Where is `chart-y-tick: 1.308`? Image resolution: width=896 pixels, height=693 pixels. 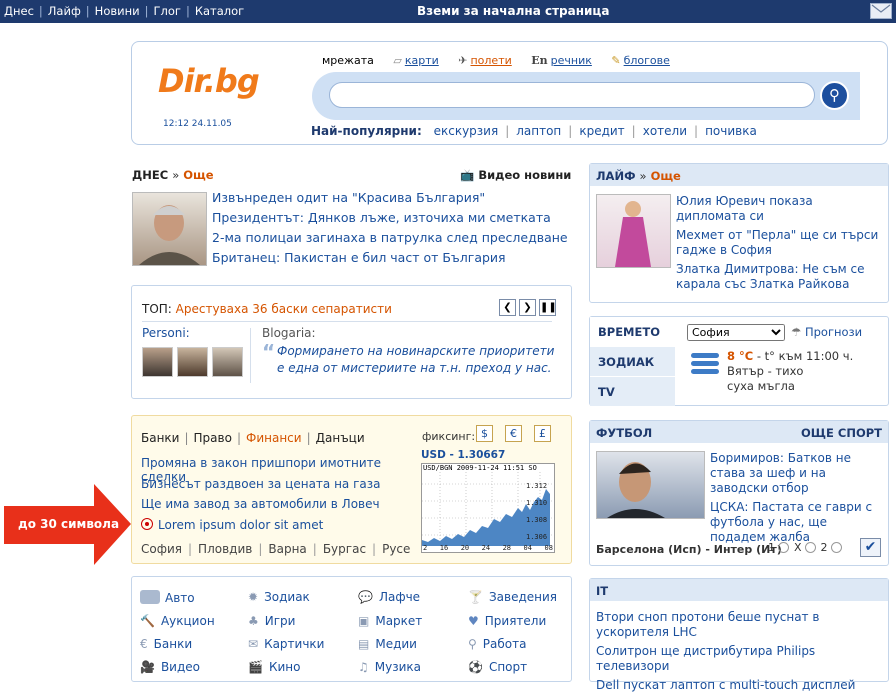 chart-y-tick: 1.308 is located at coordinates (537, 520).